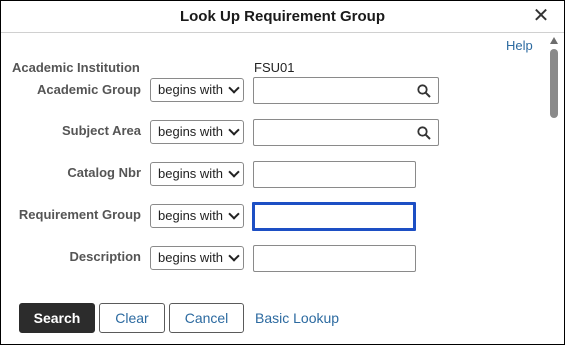 The width and height of the screenshot is (565, 345). Describe the element at coordinates (105, 256) in the screenshot. I see `description-label: Description` at that location.